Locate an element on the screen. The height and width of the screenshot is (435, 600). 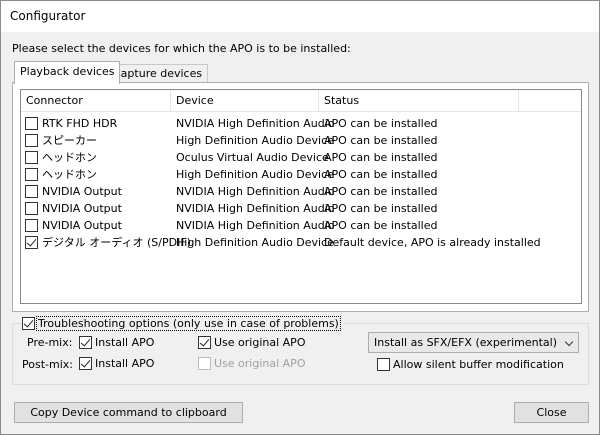
column-header-status: Status is located at coordinates (419, 101).